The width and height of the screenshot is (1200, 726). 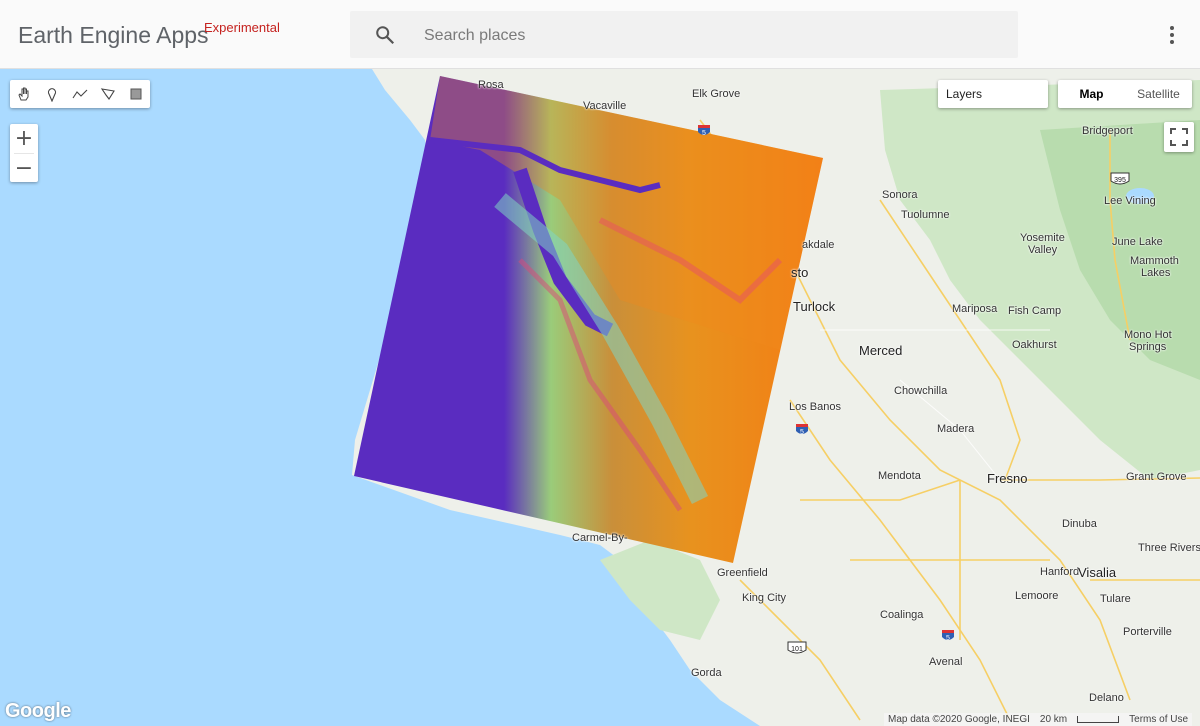 I want to click on city-label: sto, so click(x=799, y=272).